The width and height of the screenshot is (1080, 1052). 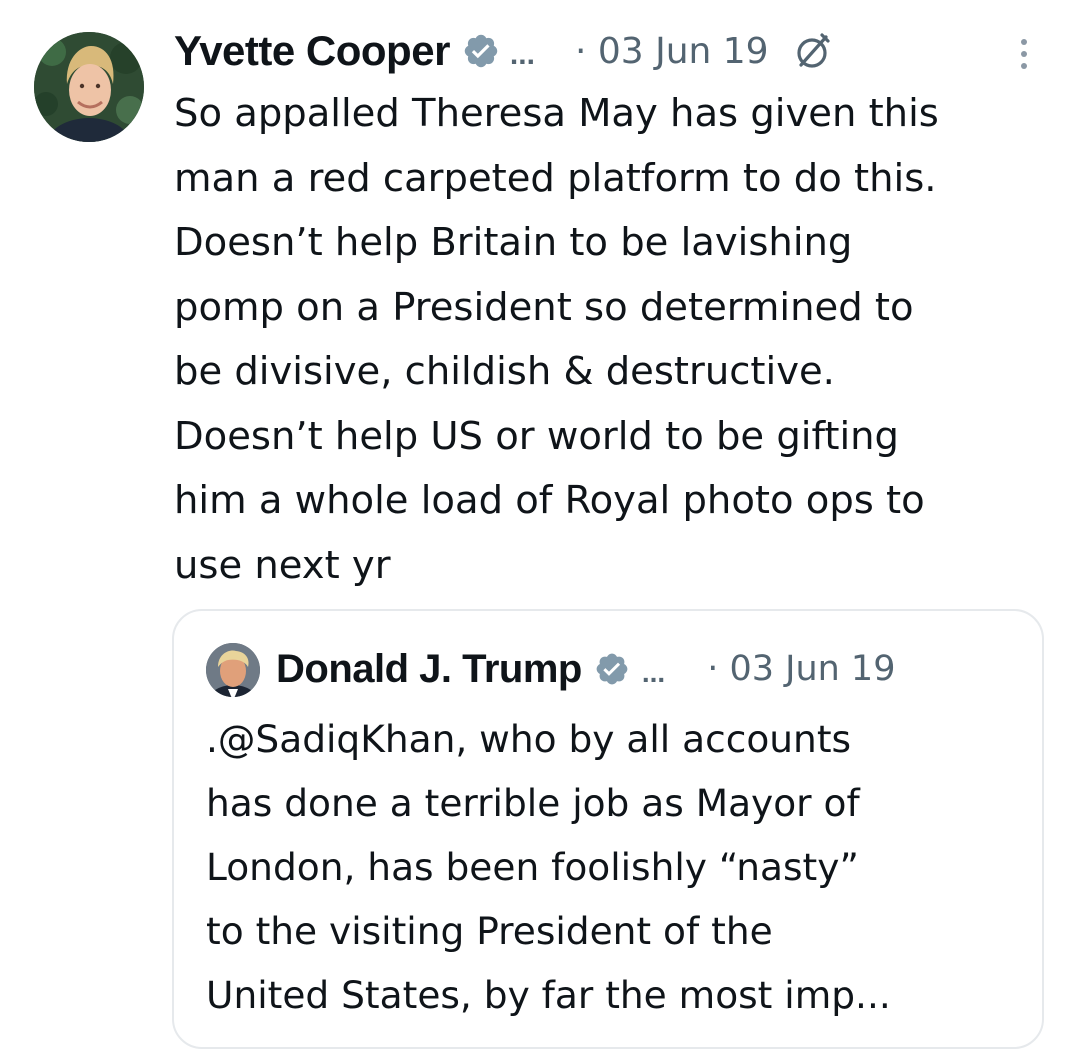 What do you see at coordinates (812, 51) in the screenshot?
I see `edited-pencil-icon` at bounding box center [812, 51].